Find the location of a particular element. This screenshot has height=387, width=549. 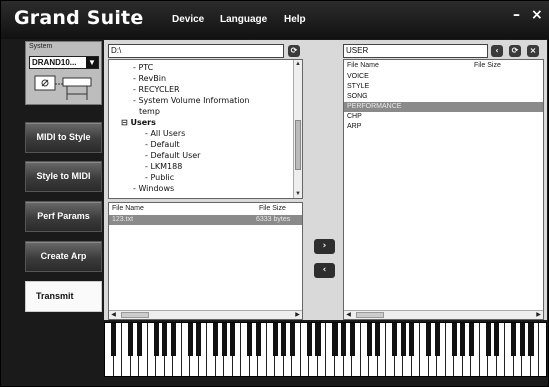

minimize-button: – is located at coordinates (516, 15).